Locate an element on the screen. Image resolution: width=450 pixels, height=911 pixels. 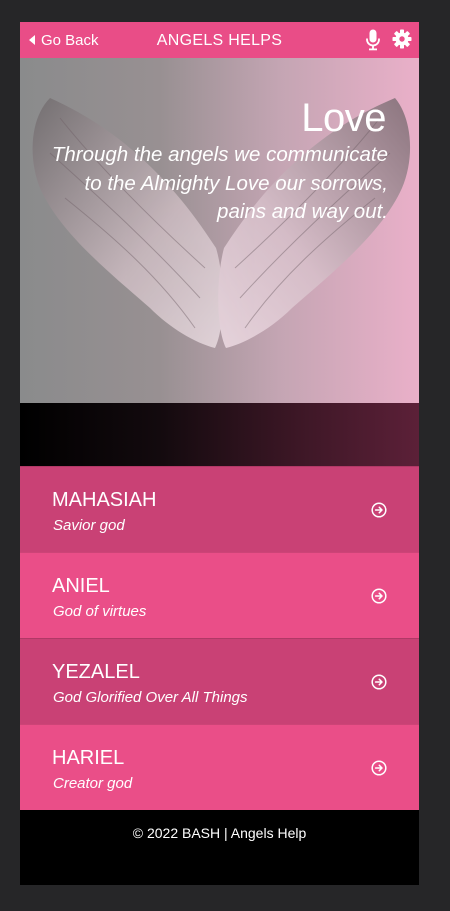
angel-item-aniel: ANIEL God of virtues is located at coordinates (219, 595).